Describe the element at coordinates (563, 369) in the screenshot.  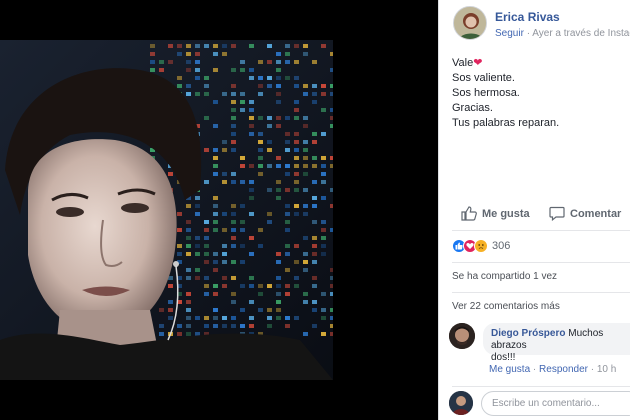
I see `comment-reply-link: Responder` at that location.